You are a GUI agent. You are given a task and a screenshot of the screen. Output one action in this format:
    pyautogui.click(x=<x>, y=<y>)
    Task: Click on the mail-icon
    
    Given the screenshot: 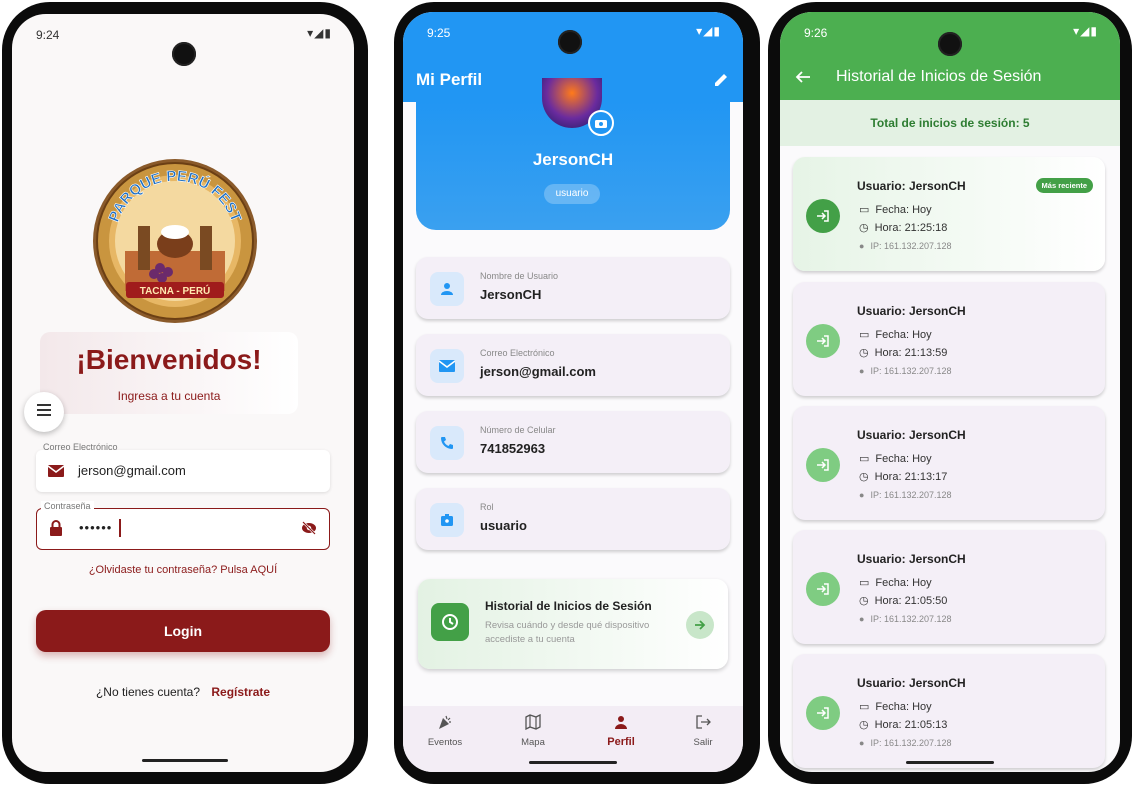 What is the action you would take?
    pyautogui.click(x=447, y=366)
    